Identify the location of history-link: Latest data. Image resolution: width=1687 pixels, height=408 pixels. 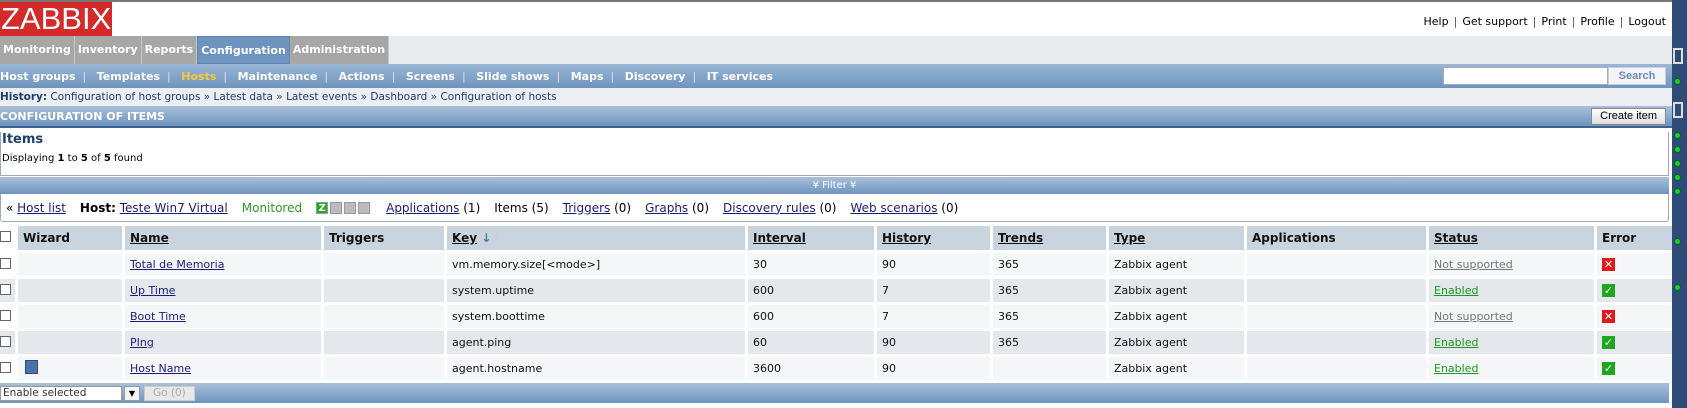
(243, 97).